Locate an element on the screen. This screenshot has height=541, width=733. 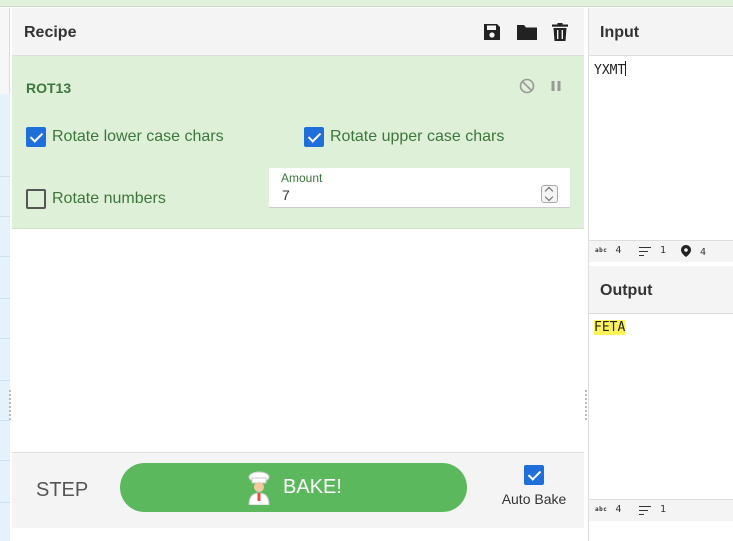
input-header: Input is located at coordinates (661, 32).